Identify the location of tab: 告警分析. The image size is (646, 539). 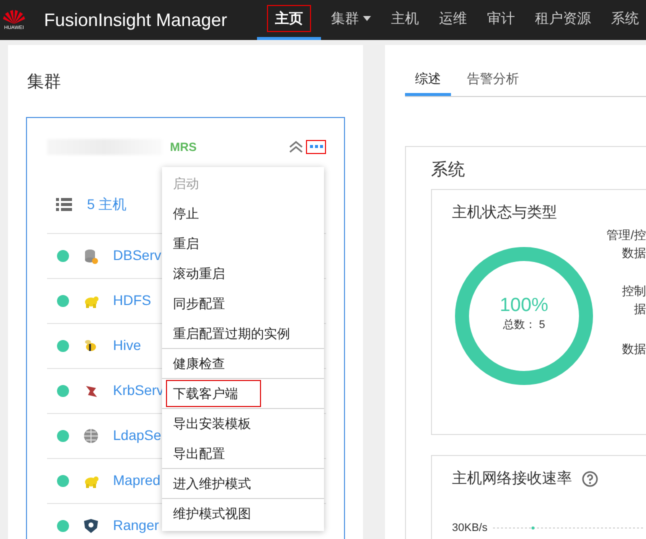
(493, 80).